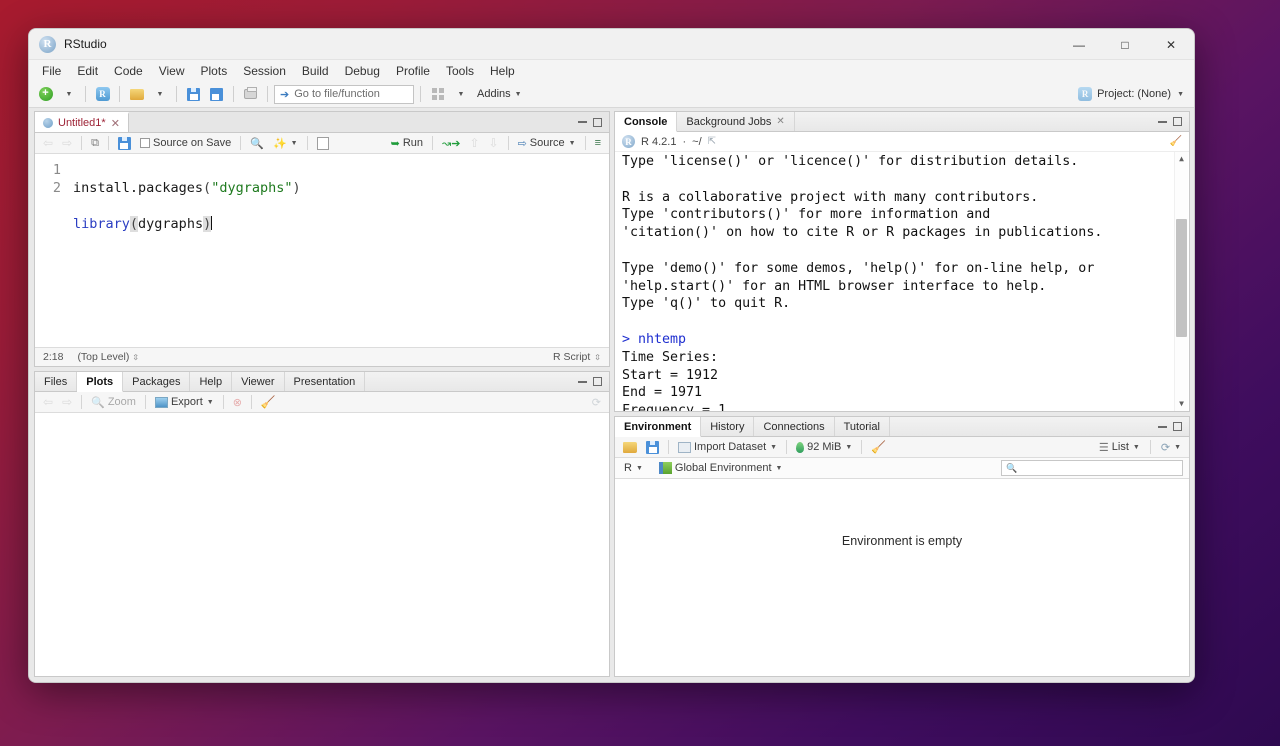 The image size is (1280, 746). What do you see at coordinates (315, 71) in the screenshot?
I see `menu-build: Build` at bounding box center [315, 71].